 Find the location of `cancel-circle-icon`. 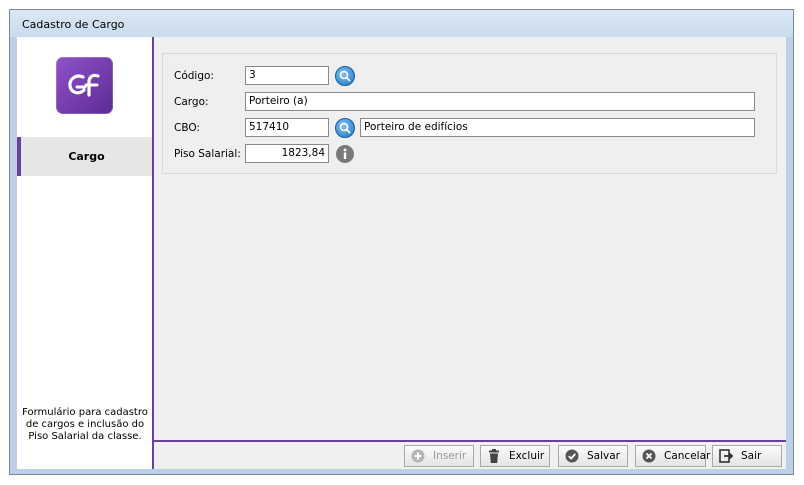

cancel-circle-icon is located at coordinates (649, 456).